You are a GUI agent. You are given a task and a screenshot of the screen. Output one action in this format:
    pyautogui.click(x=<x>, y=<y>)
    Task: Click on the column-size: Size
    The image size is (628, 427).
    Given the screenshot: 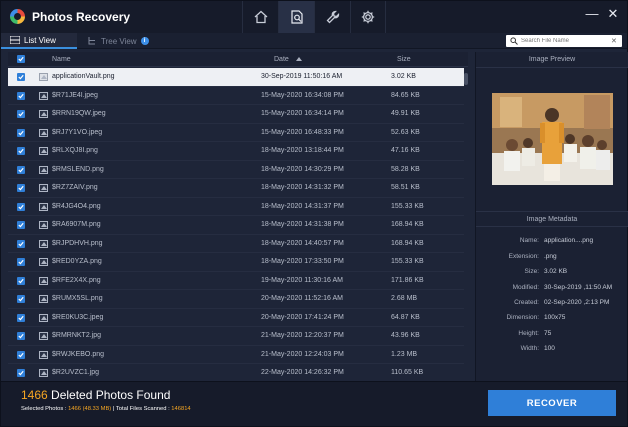 What is the action you would take?
    pyautogui.click(x=404, y=59)
    